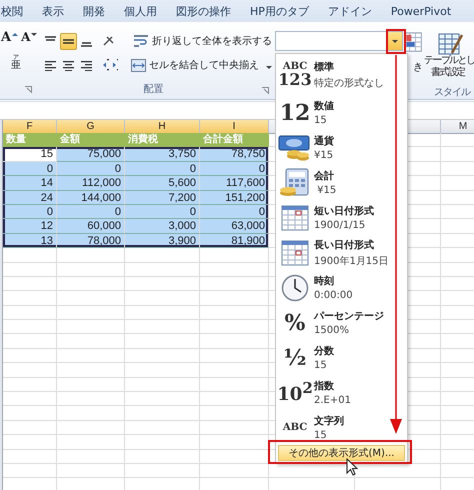 The width and height of the screenshot is (474, 490). I want to click on format-name: 指数, so click(324, 386).